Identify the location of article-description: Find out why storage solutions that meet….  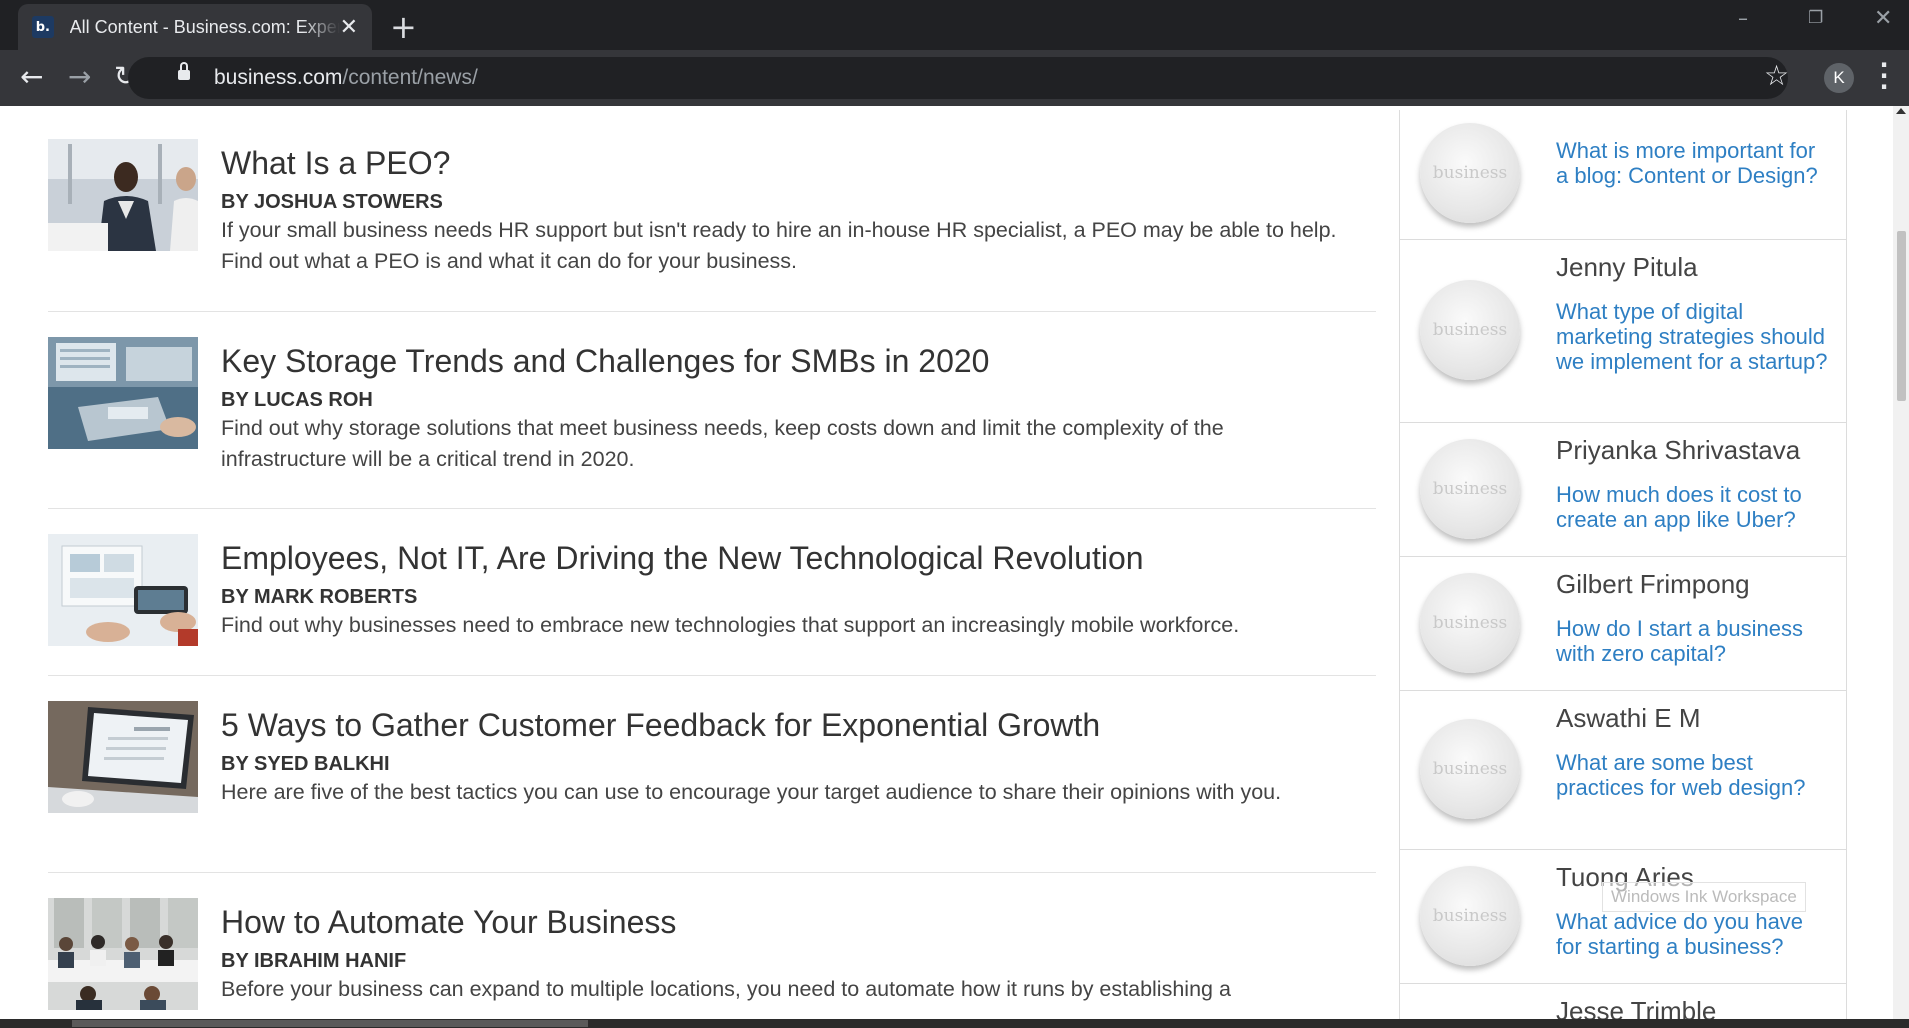
(722, 443).